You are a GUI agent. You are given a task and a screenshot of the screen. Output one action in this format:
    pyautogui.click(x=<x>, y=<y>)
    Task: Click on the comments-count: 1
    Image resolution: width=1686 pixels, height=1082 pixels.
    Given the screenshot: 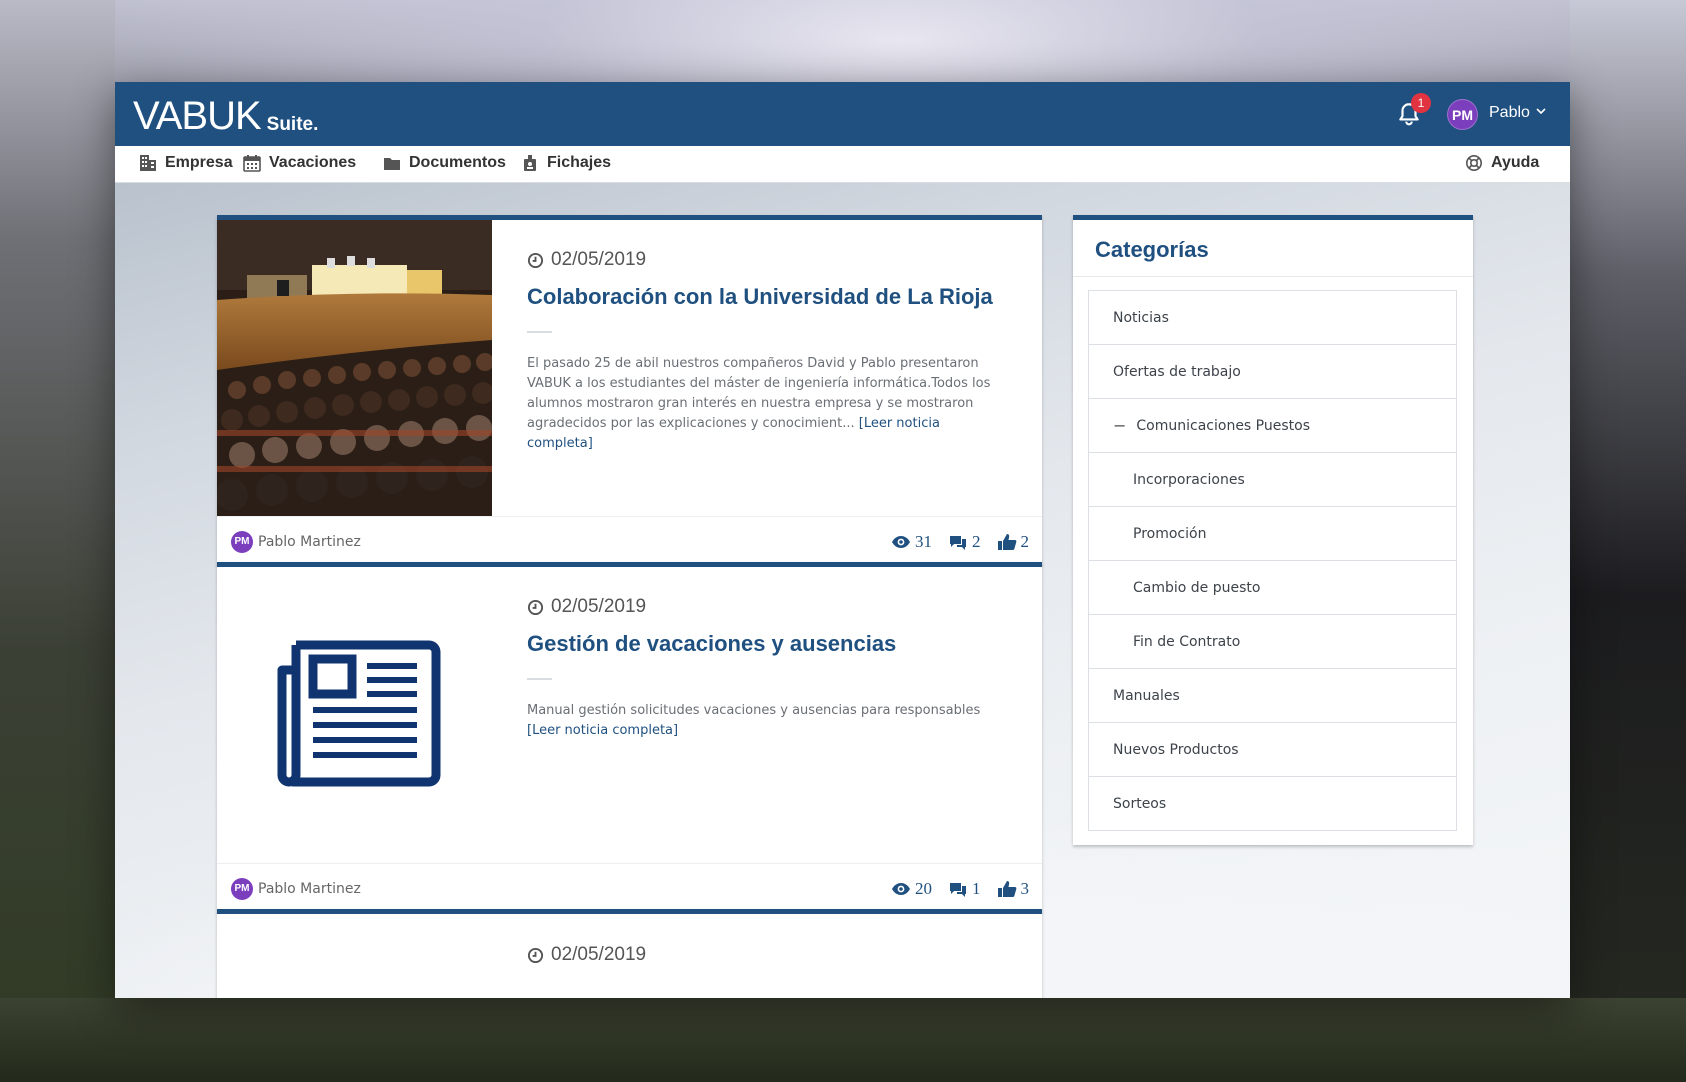 What is the action you would take?
    pyautogui.click(x=976, y=888)
    